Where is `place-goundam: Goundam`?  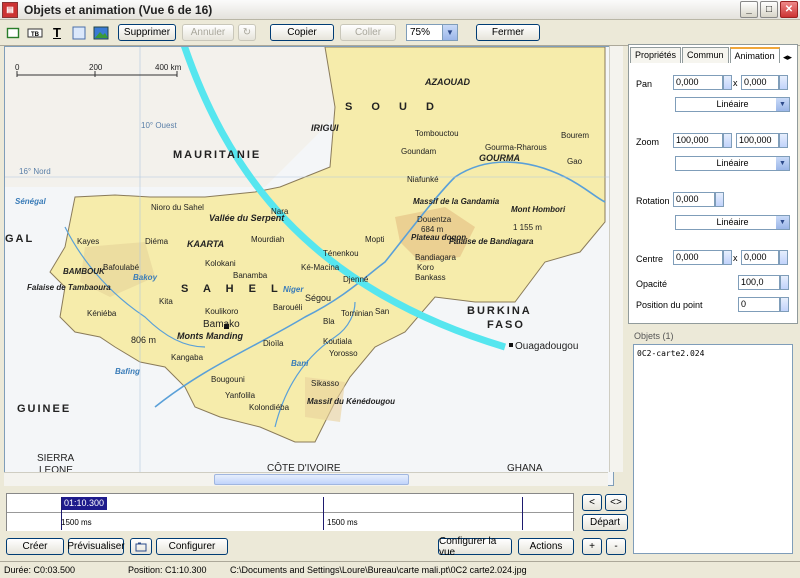
place-goundam: Goundam is located at coordinates (419, 151).